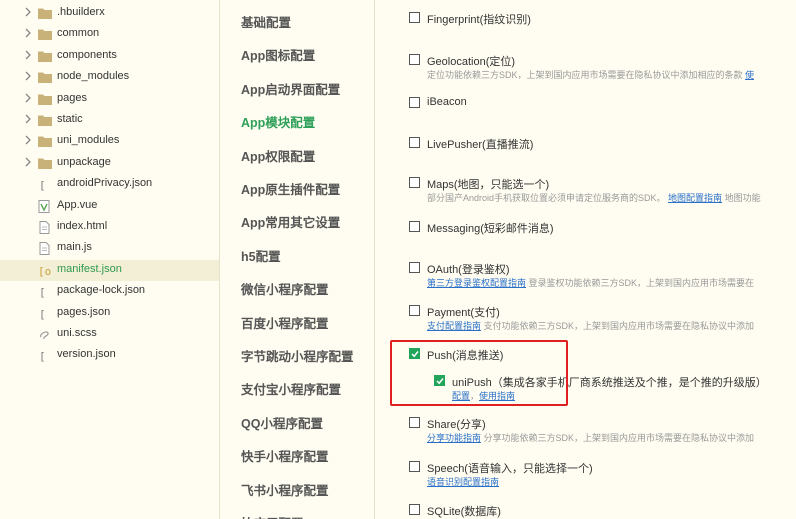 The image size is (796, 519). What do you see at coordinates (86, 354) in the screenshot?
I see `tree-item-label: version.json` at bounding box center [86, 354].